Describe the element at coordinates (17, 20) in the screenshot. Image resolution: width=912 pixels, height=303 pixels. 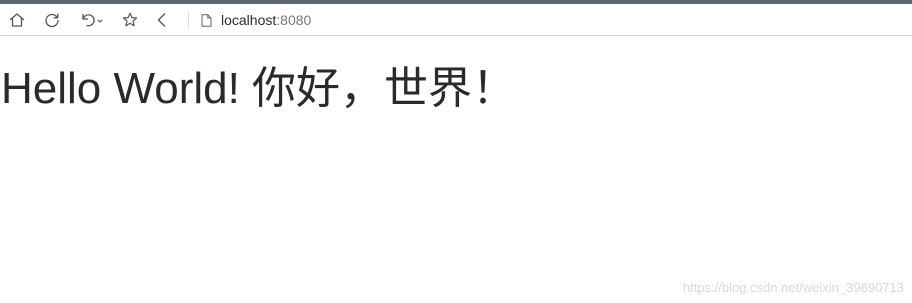
I see `home-icon` at that location.